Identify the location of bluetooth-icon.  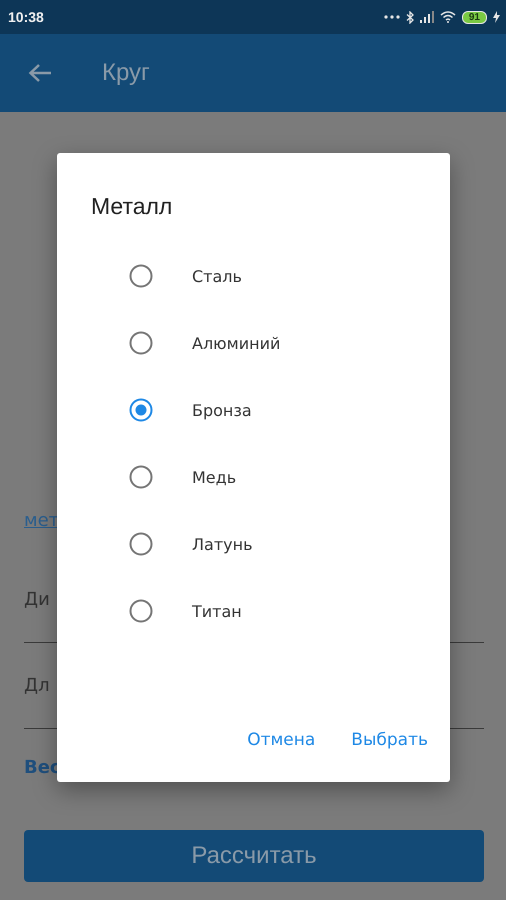
(410, 17).